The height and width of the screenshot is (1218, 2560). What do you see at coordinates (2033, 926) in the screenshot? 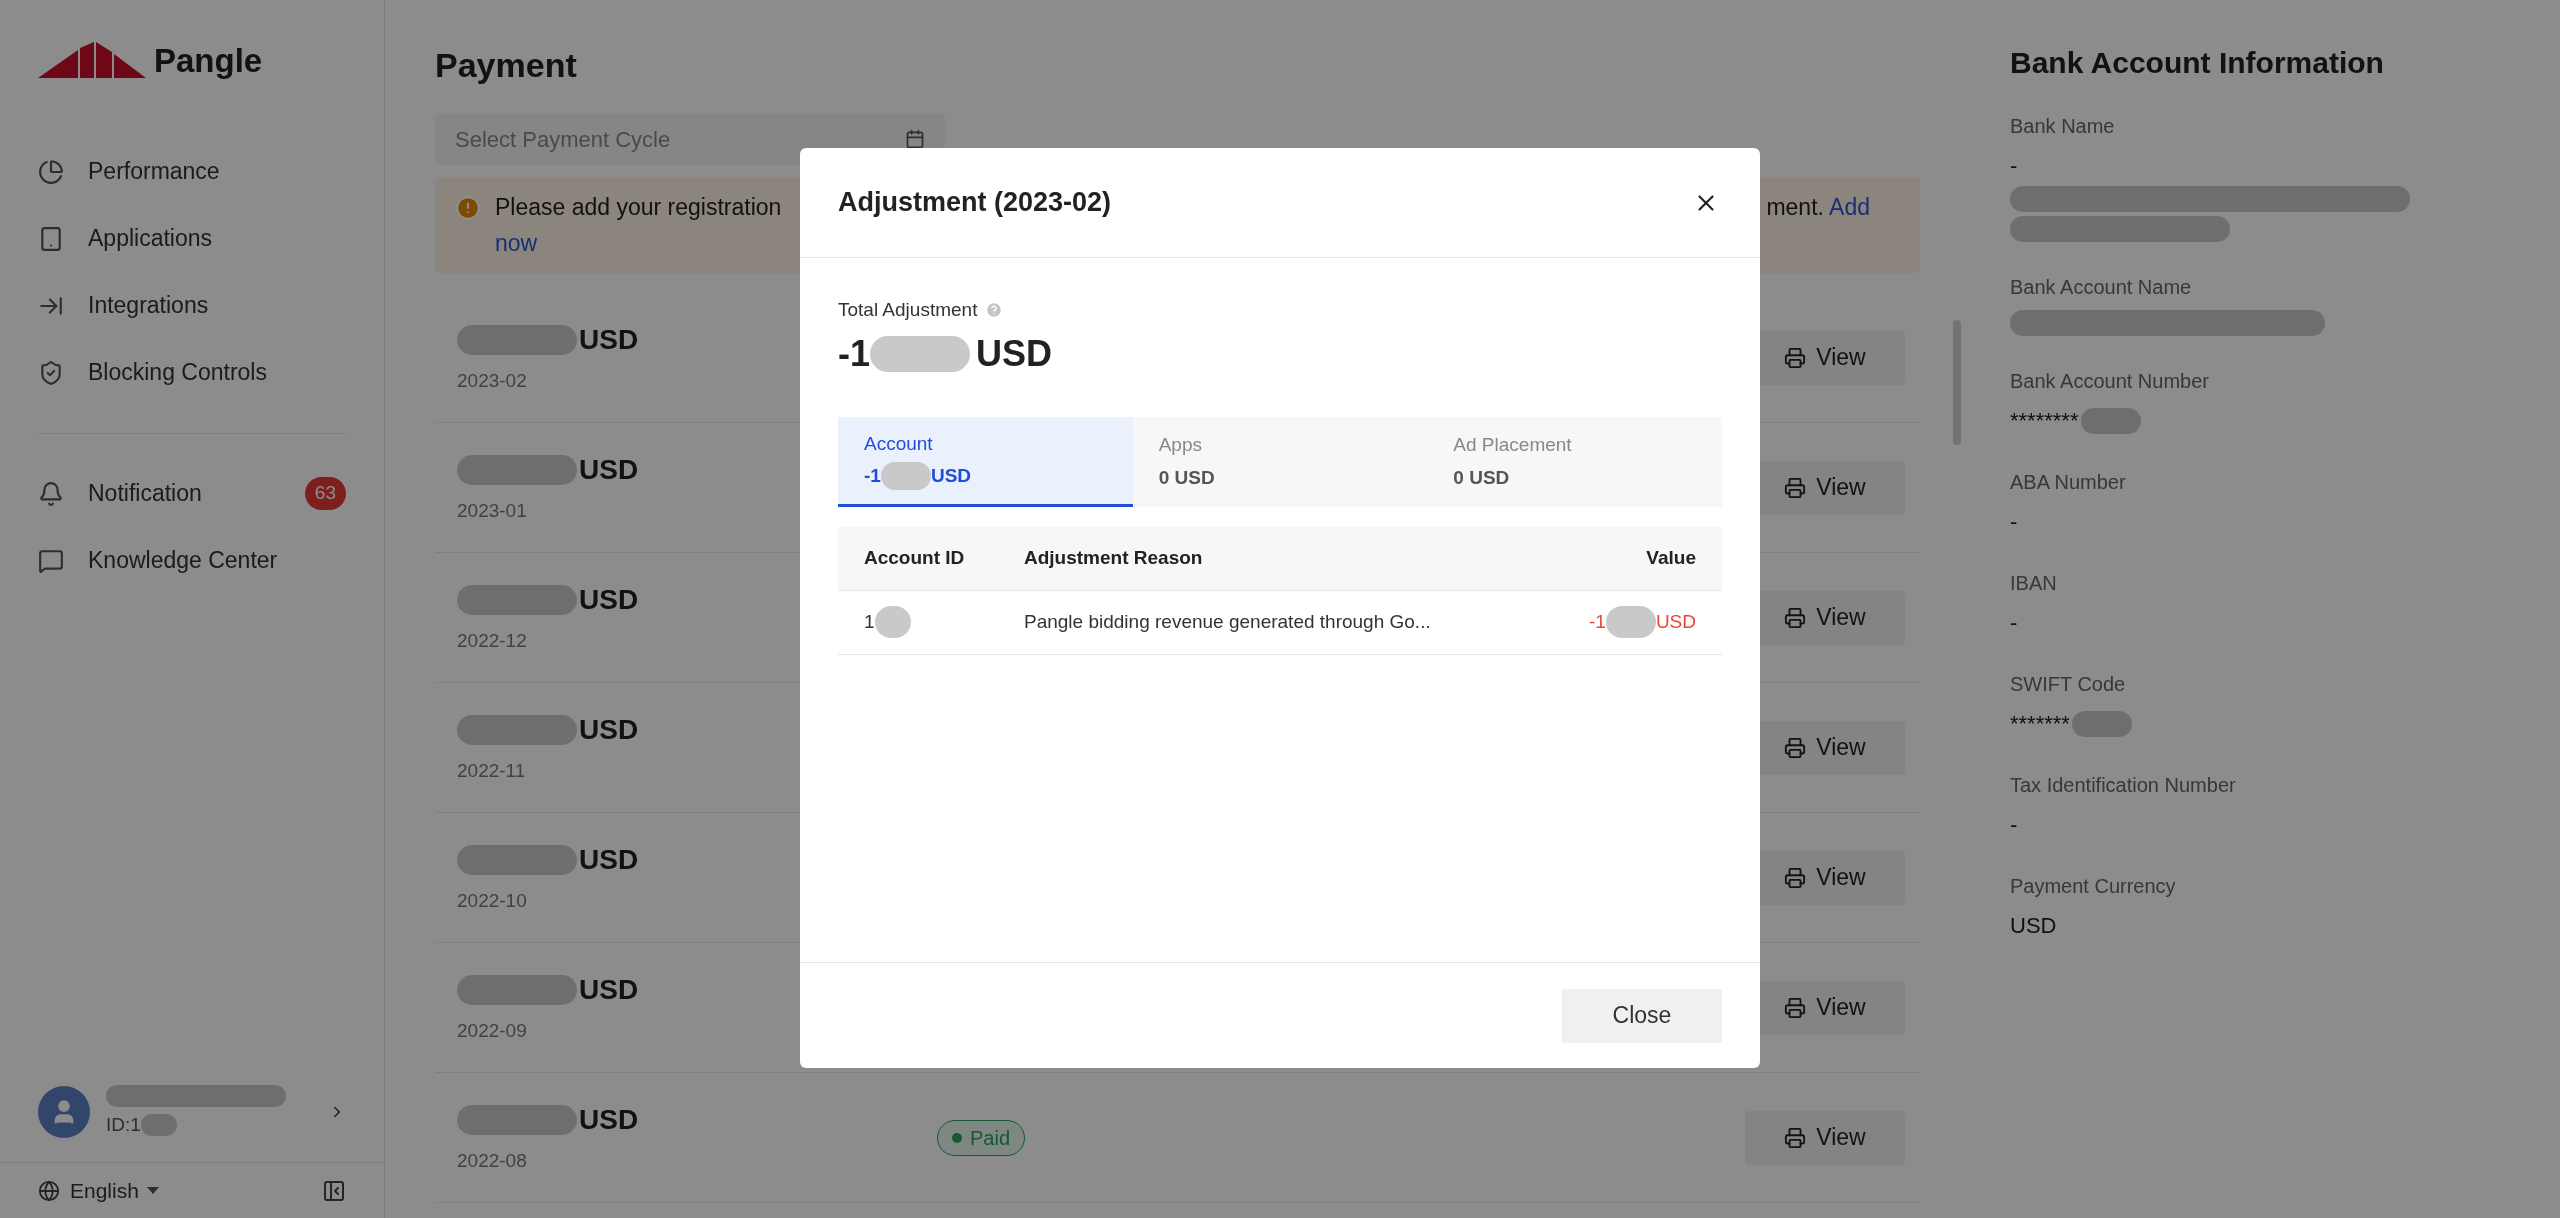
I see `field-value: USD` at bounding box center [2033, 926].